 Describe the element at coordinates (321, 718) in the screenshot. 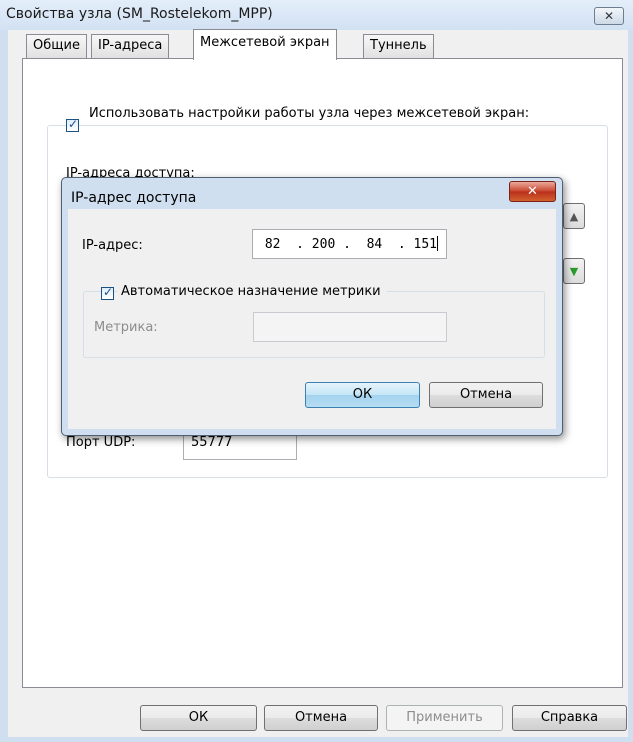

I see `cancel-button: Отмена` at that location.